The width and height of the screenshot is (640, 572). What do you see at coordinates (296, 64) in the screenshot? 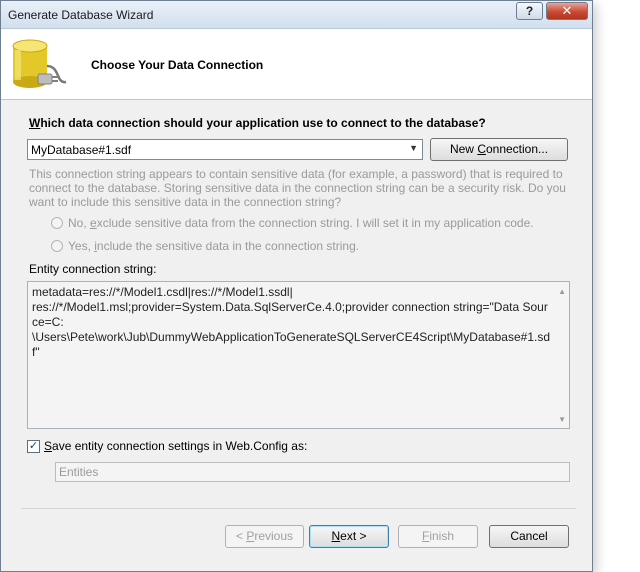
I see `wizard-header: Choose Your Data Connection` at bounding box center [296, 64].